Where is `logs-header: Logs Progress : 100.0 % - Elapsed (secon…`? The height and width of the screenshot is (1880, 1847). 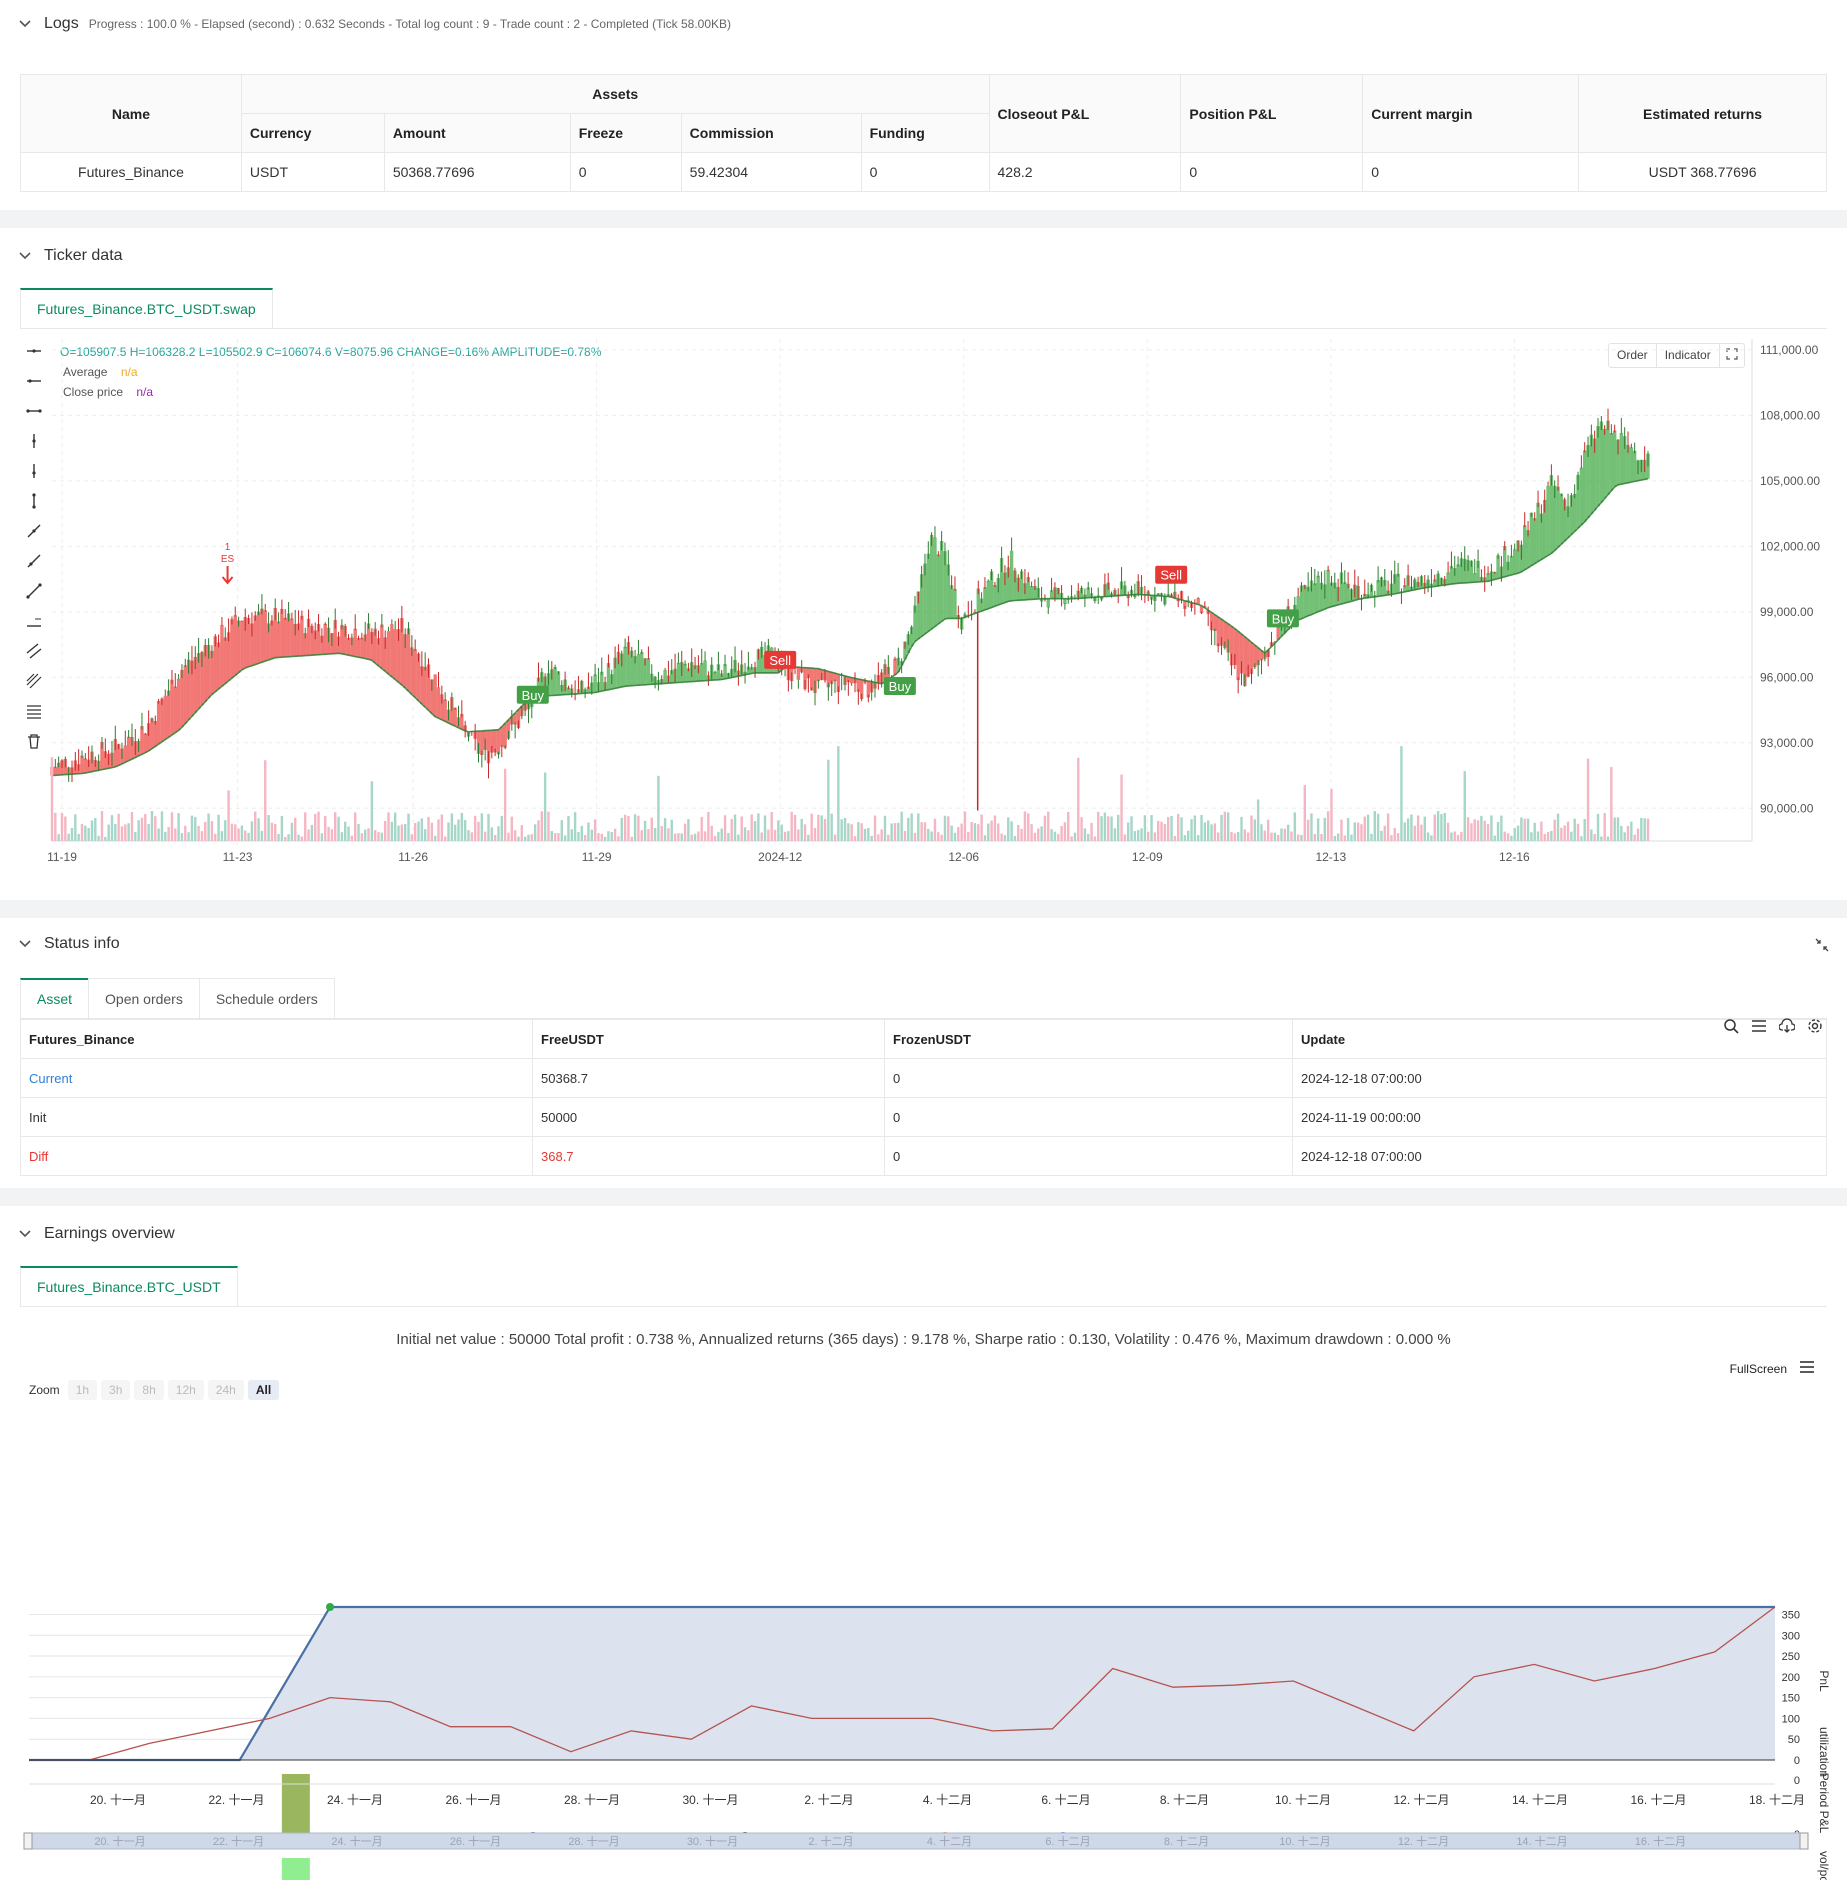 logs-header: Logs Progress : 100.0 % - Elapsed (secon… is located at coordinates (923, 24).